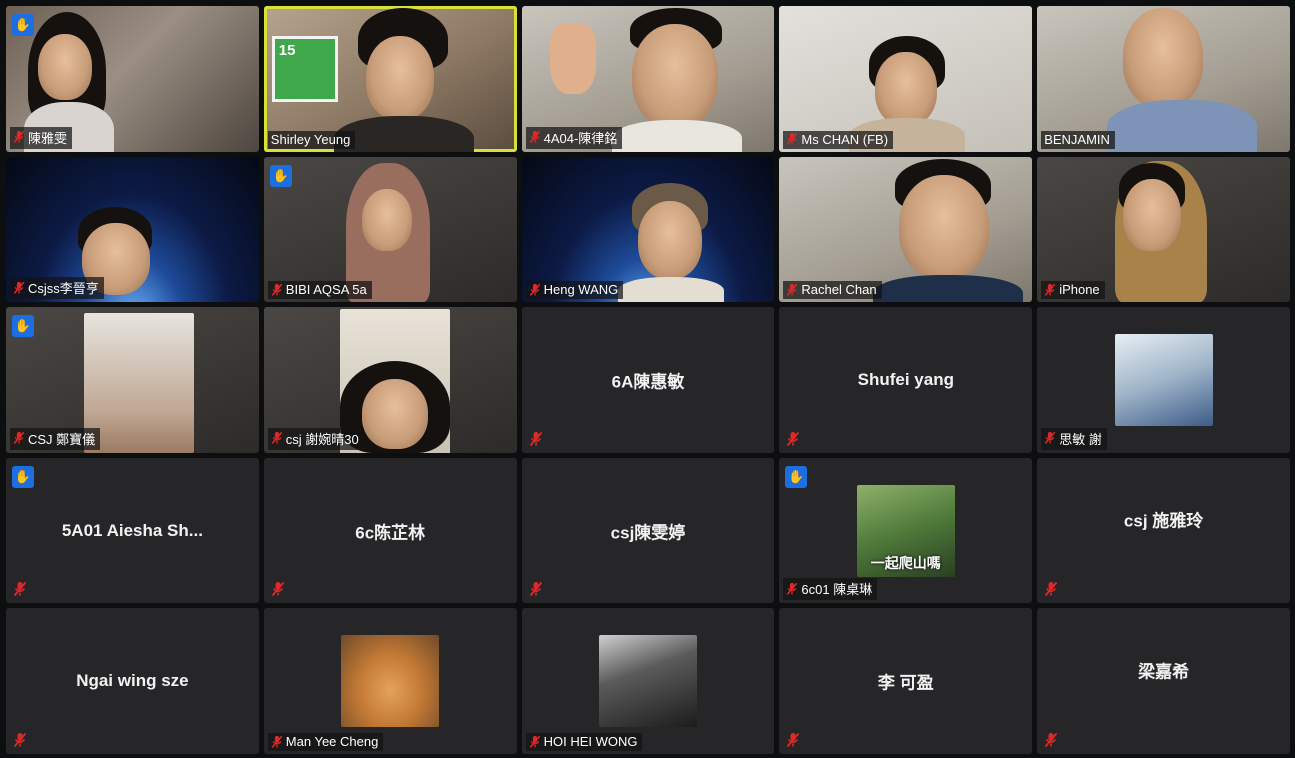 The height and width of the screenshot is (758, 1295). I want to click on participant-tile: 梁嘉希, so click(1163, 681).